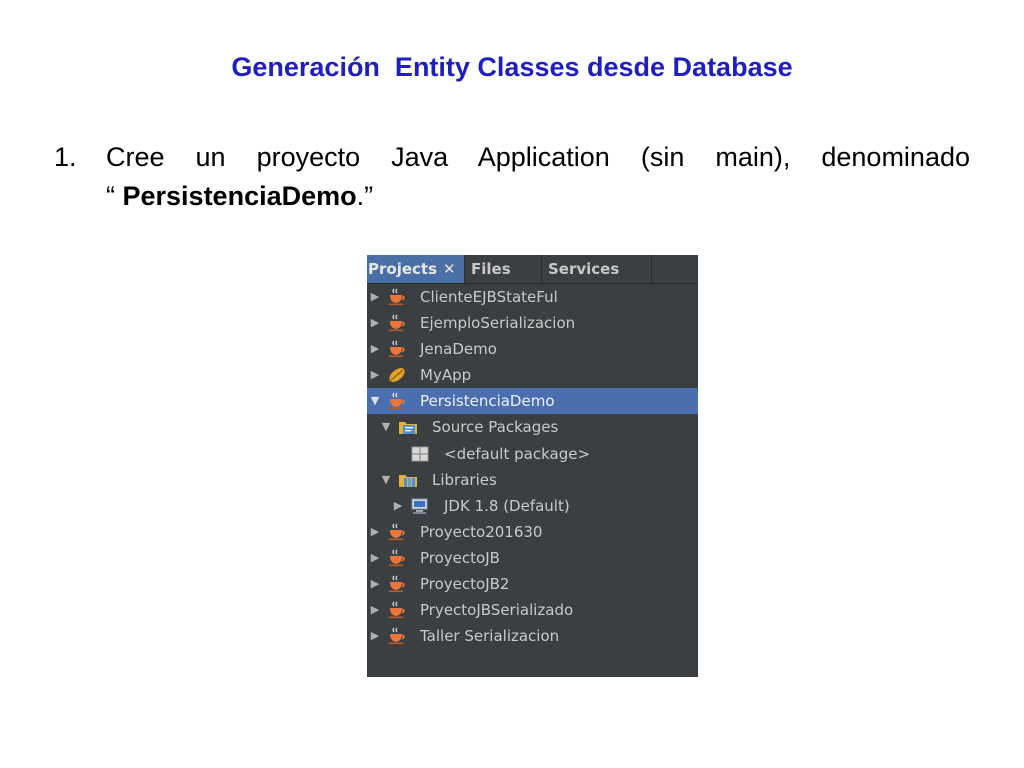  I want to click on tree-item-default-package: <default package>, so click(532, 454).